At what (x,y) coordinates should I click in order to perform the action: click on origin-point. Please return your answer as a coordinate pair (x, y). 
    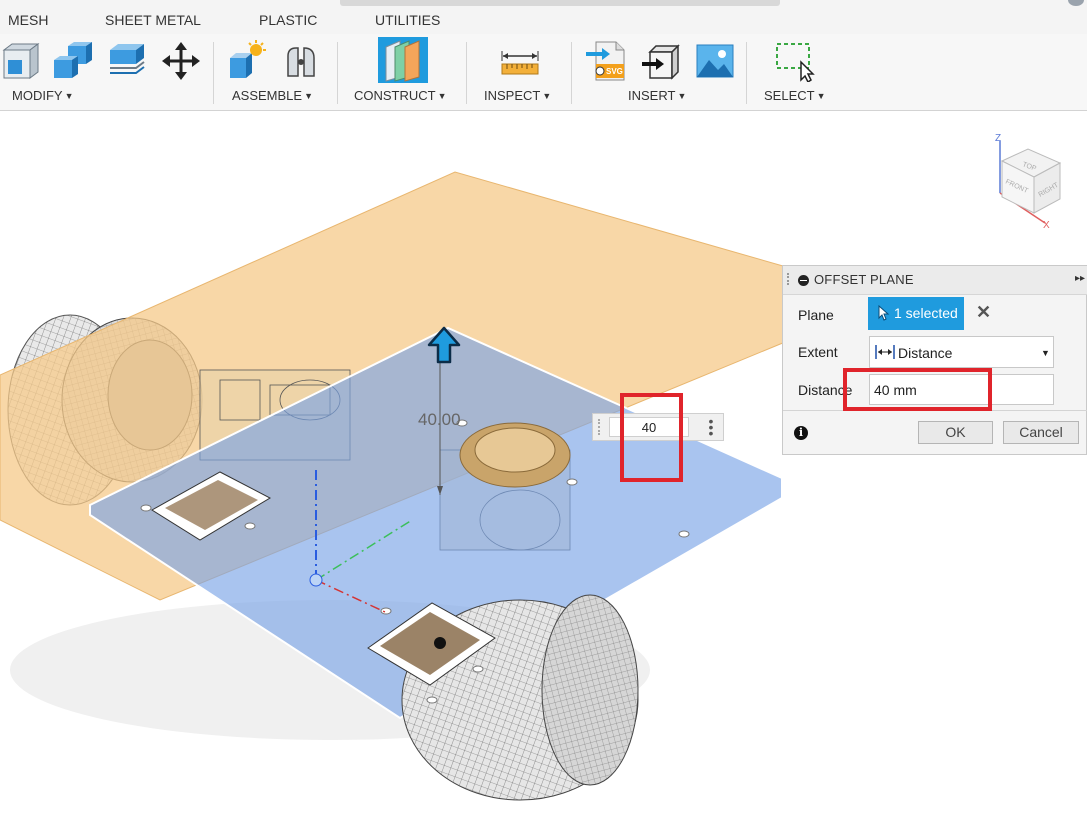
    Looking at the image, I should click on (316, 580).